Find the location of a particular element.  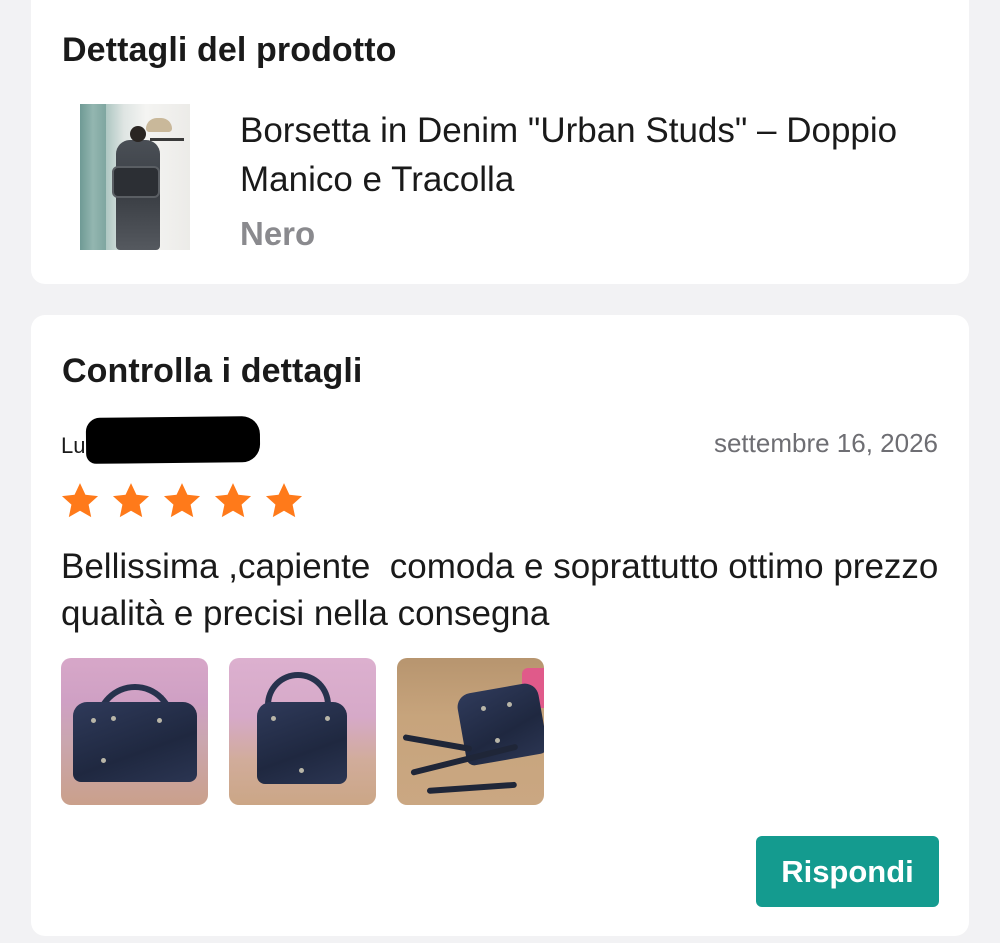

reviewer-name-redaction is located at coordinates (173, 440).